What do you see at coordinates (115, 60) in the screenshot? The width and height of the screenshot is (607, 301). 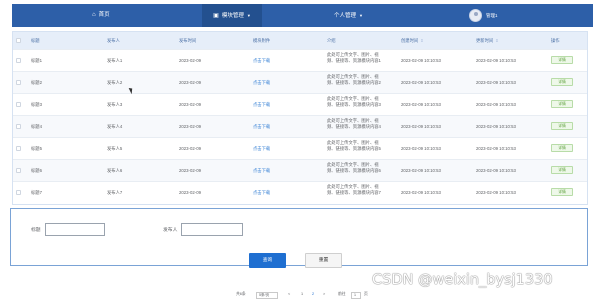 I see `cell-publisher: 发布人1` at bounding box center [115, 60].